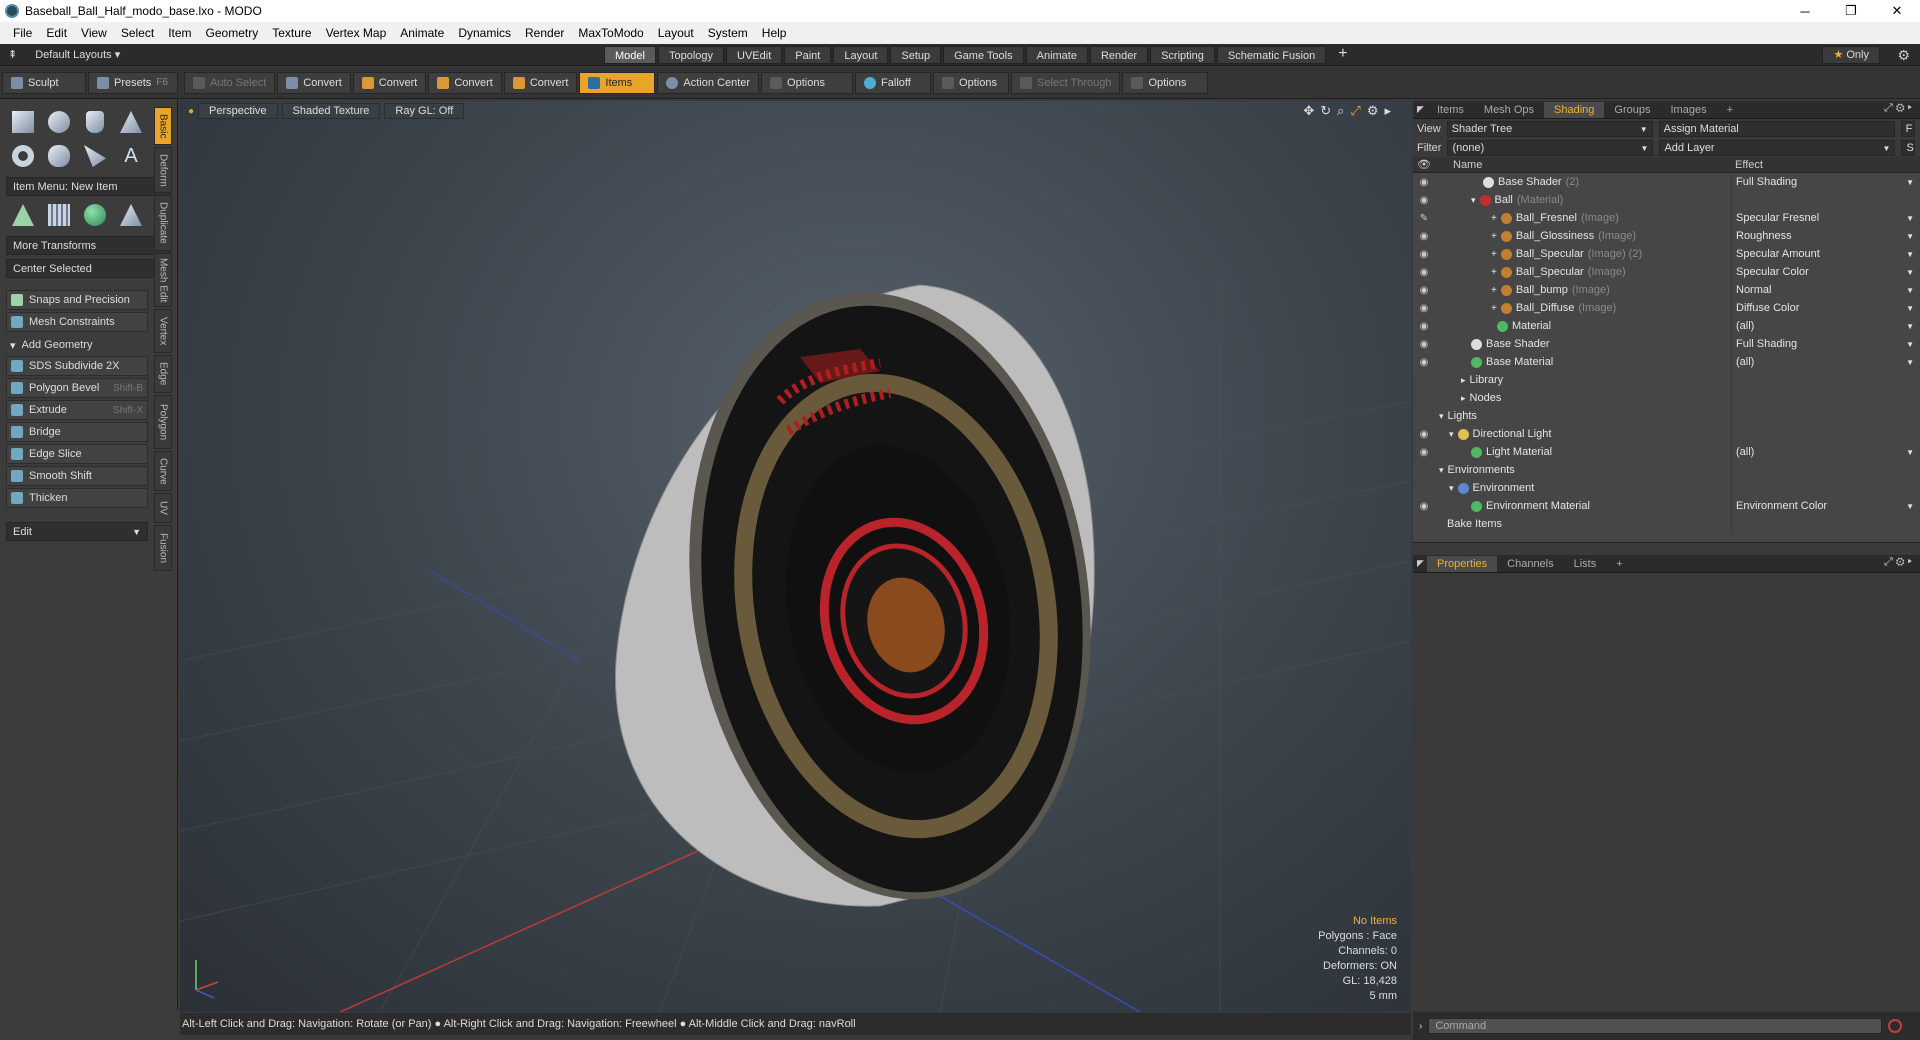 The width and height of the screenshot is (1920, 1040). What do you see at coordinates (76, 345) in the screenshot?
I see `add-geometry-section: ▾ Add Geometry` at bounding box center [76, 345].